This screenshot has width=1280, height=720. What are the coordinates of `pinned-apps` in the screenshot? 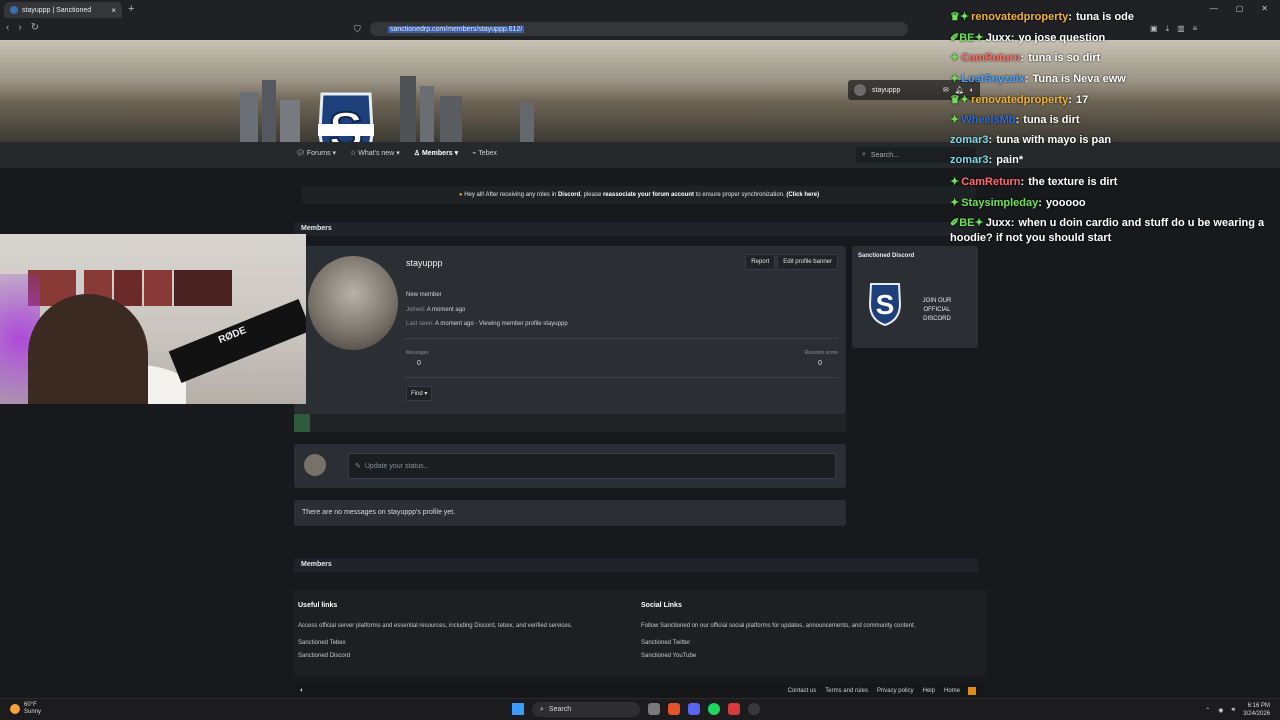 It's located at (704, 709).